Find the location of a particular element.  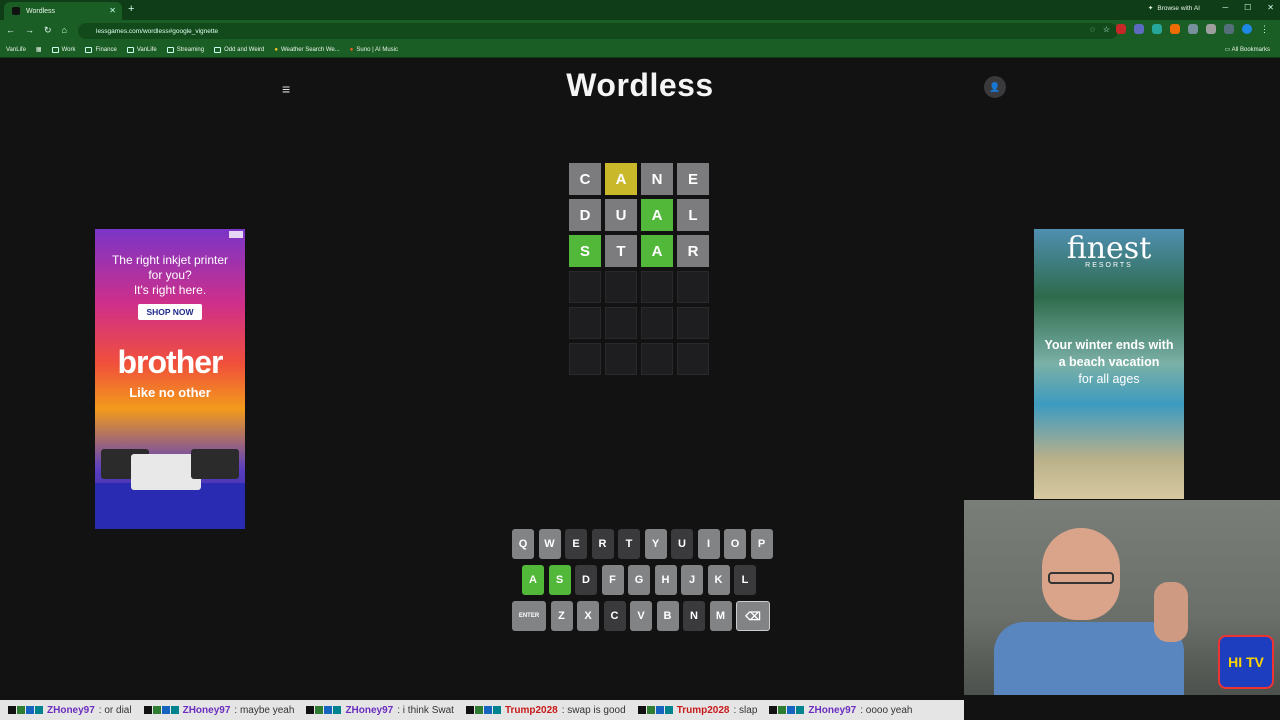

key-q: Q is located at coordinates (523, 544).